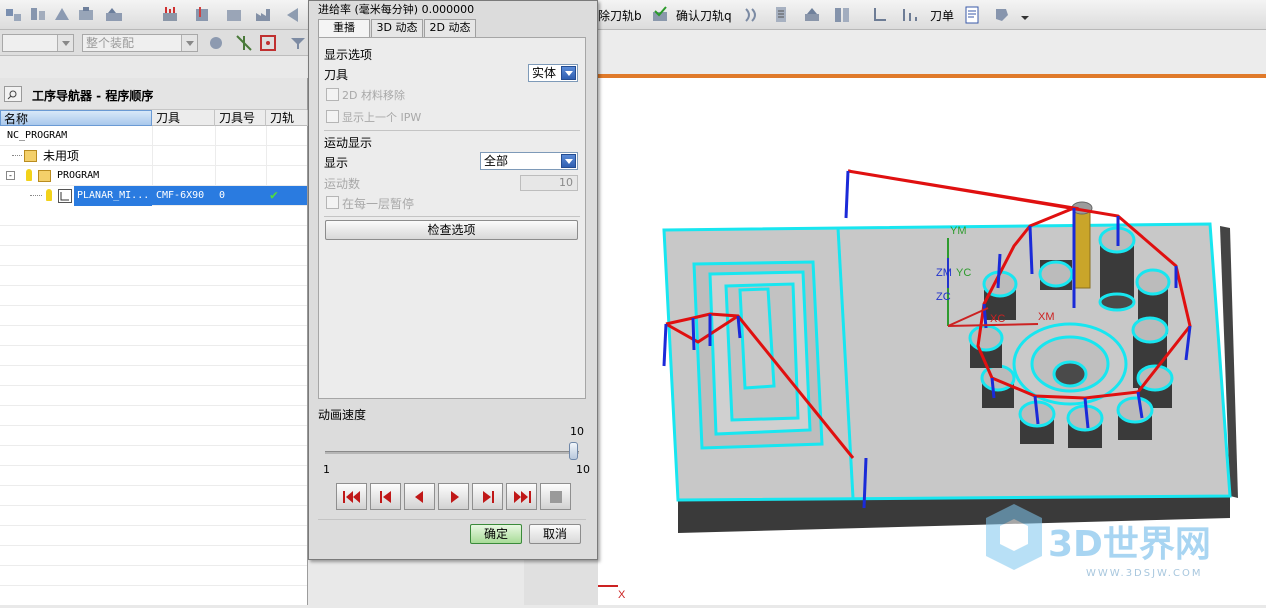  Describe the element at coordinates (298, 43) in the screenshot. I see `filter-icon` at that location.